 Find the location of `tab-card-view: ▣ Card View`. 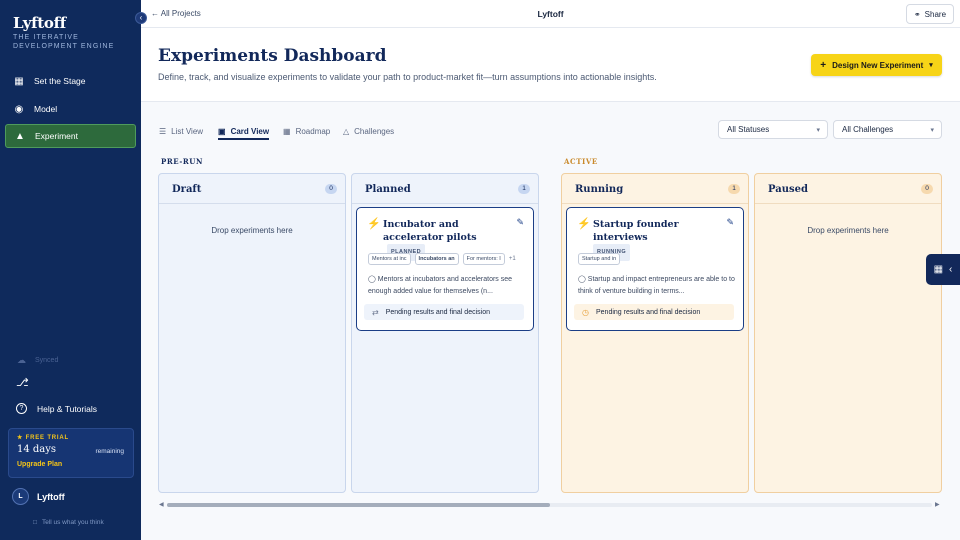

tab-card-view: ▣ Card View is located at coordinates (243, 131).